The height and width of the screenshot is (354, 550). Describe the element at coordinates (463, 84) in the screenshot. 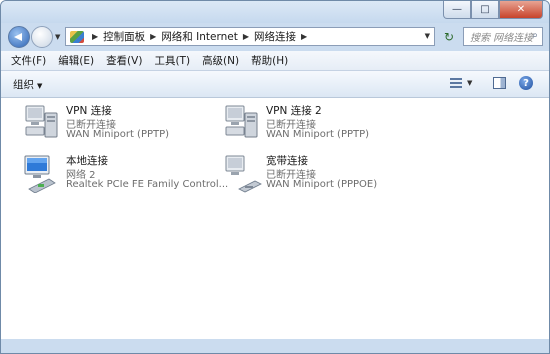

I see `change-view-button: ▼` at that location.